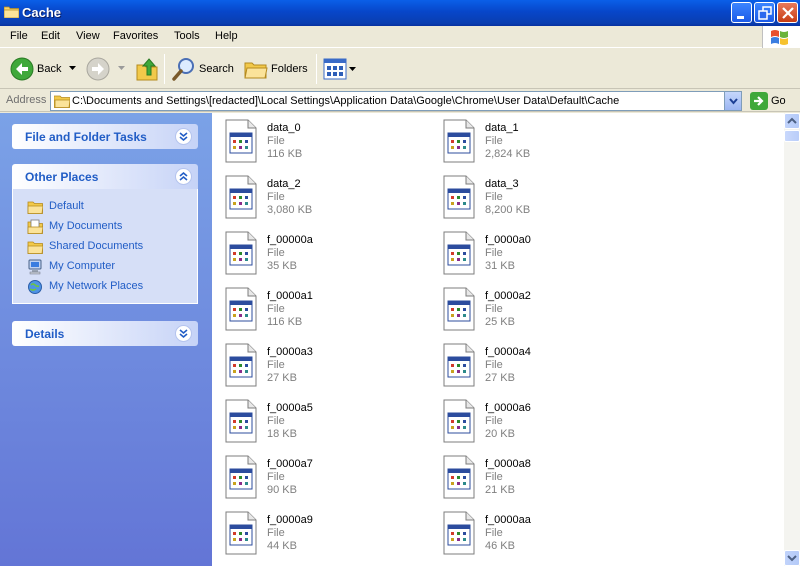  I want to click on go-button: Go, so click(773, 101).